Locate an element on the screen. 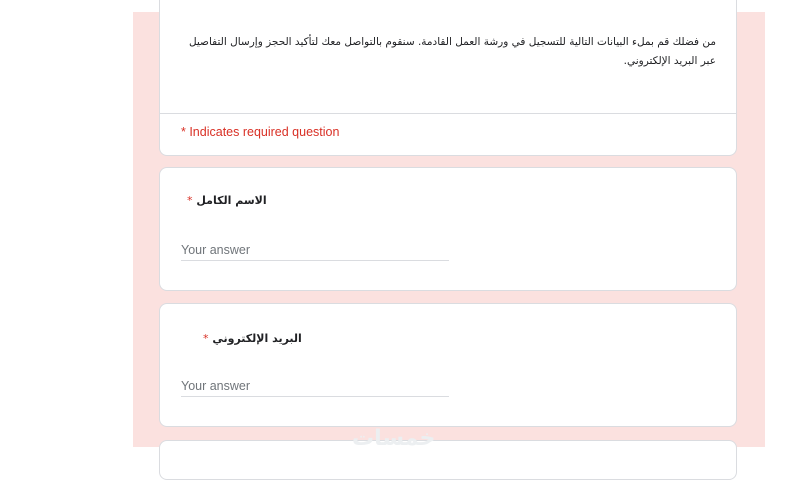  watermark-logo: خمسات is located at coordinates (394, 438).